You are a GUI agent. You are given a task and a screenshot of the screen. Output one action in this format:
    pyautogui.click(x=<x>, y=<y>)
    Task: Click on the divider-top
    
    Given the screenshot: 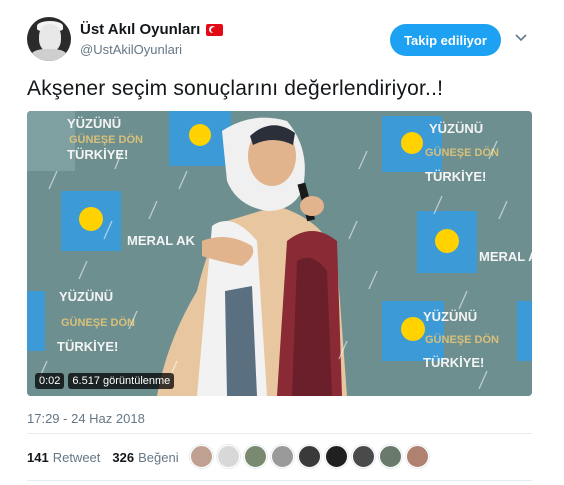 What is the action you would take?
    pyautogui.click(x=279, y=433)
    